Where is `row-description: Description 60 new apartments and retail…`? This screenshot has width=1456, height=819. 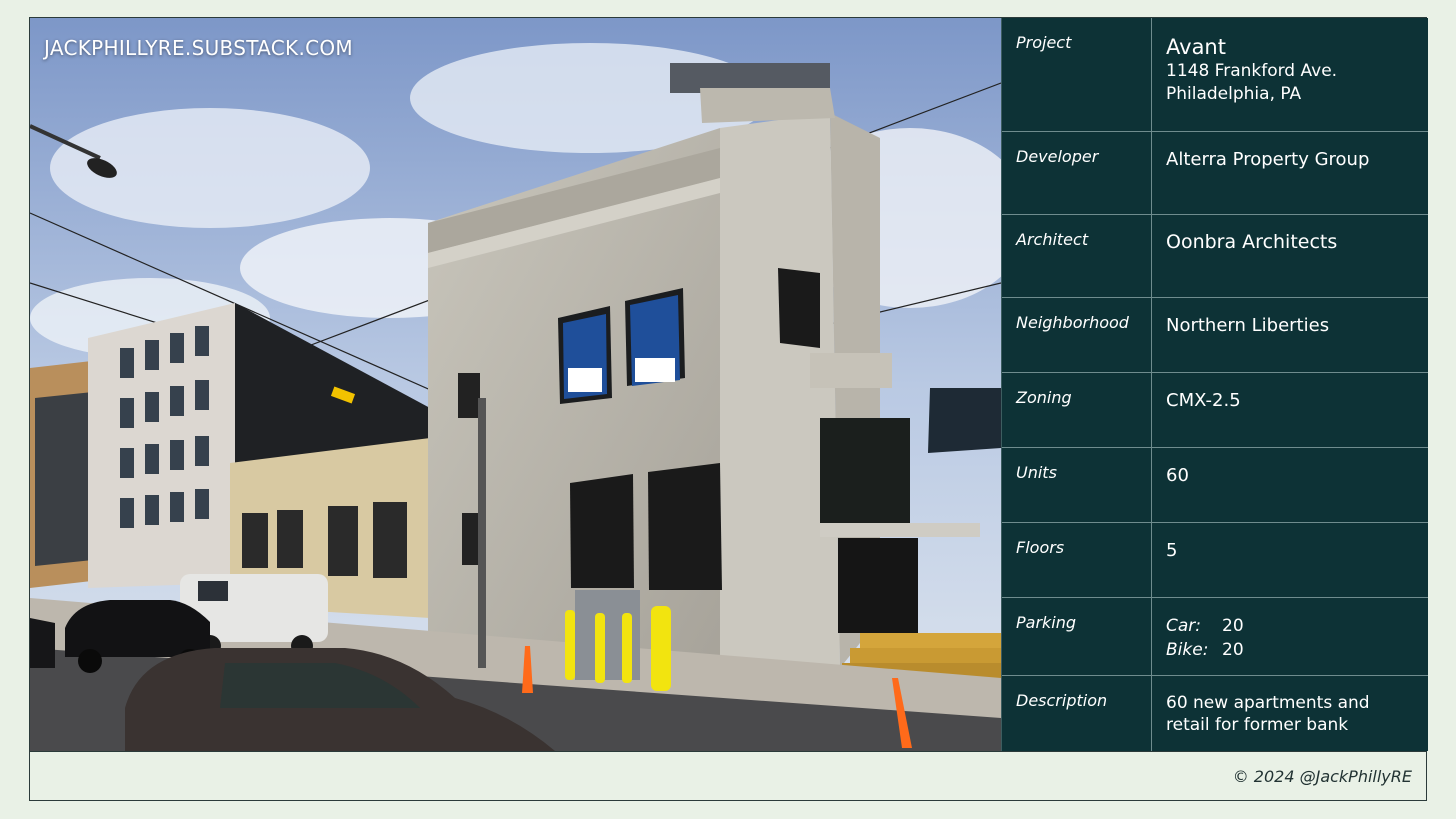 row-description: Description 60 new apartments and retail… is located at coordinates (1215, 713).